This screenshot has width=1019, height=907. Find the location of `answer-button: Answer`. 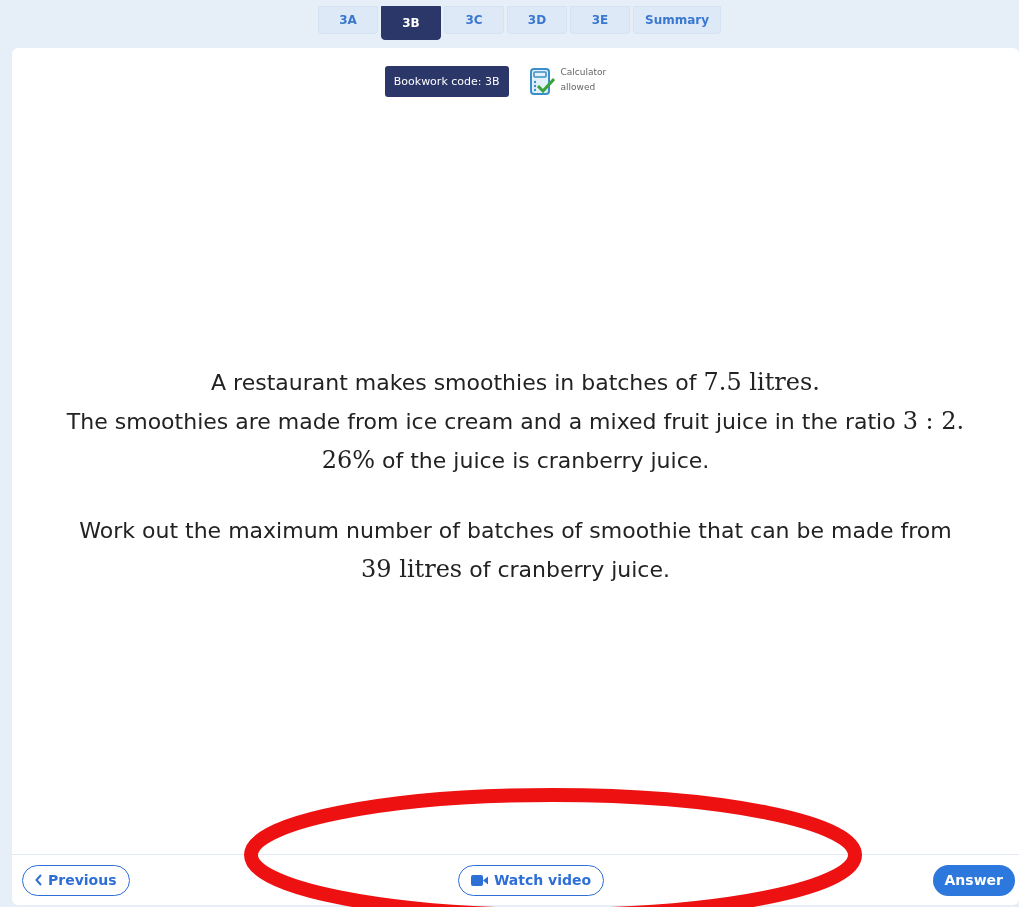

answer-button: Answer is located at coordinates (973, 880).